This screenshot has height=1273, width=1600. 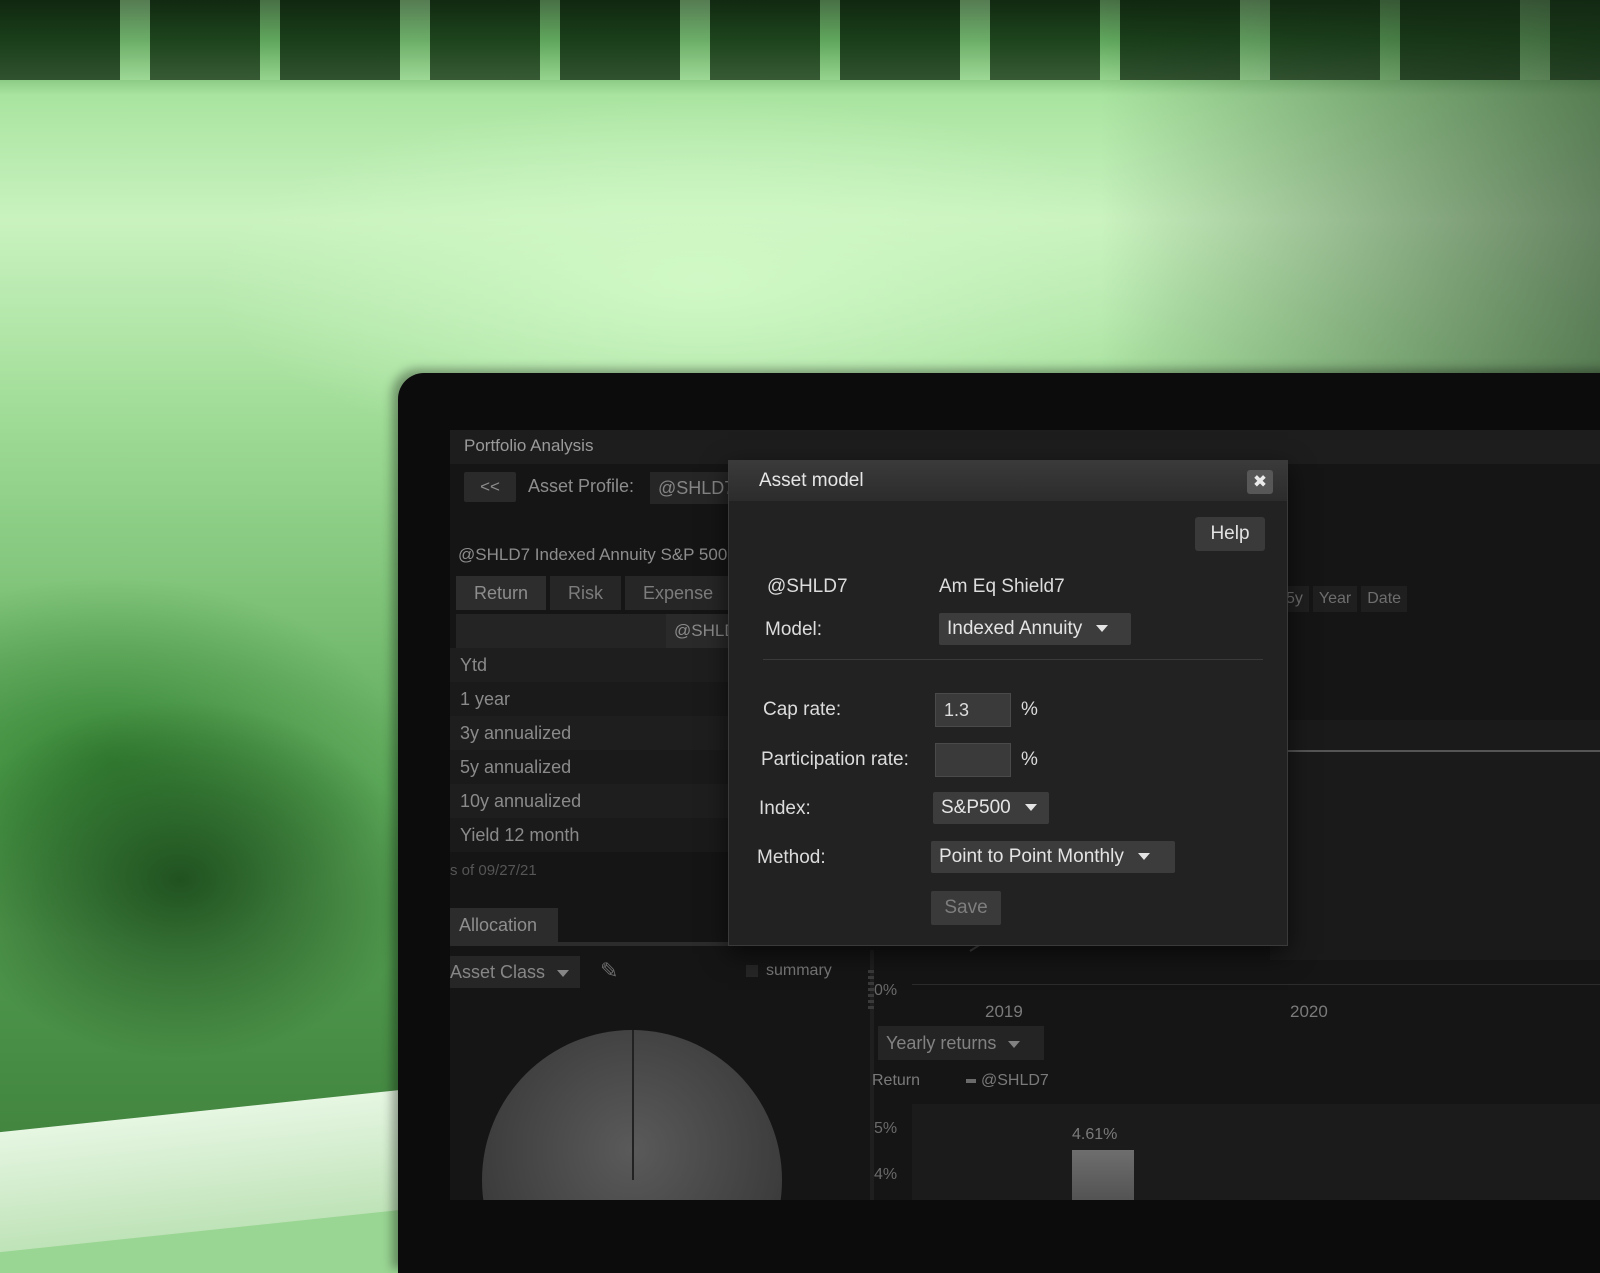 I want to click on pie-slice-divider, so click(x=633, y=1105).